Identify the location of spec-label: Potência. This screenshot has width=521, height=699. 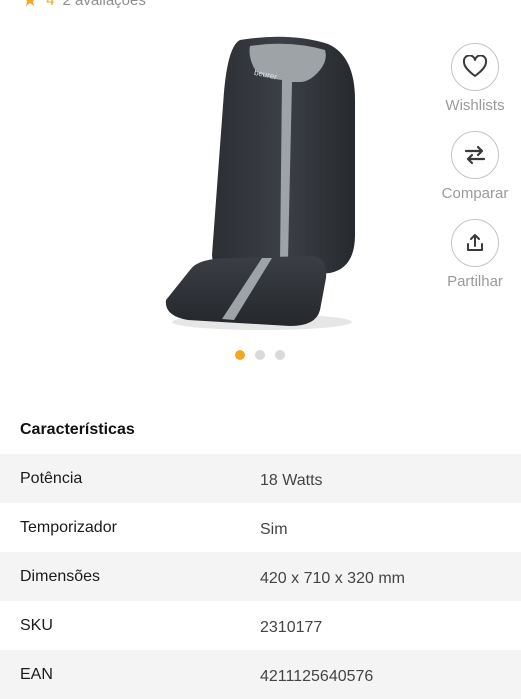
(51, 478).